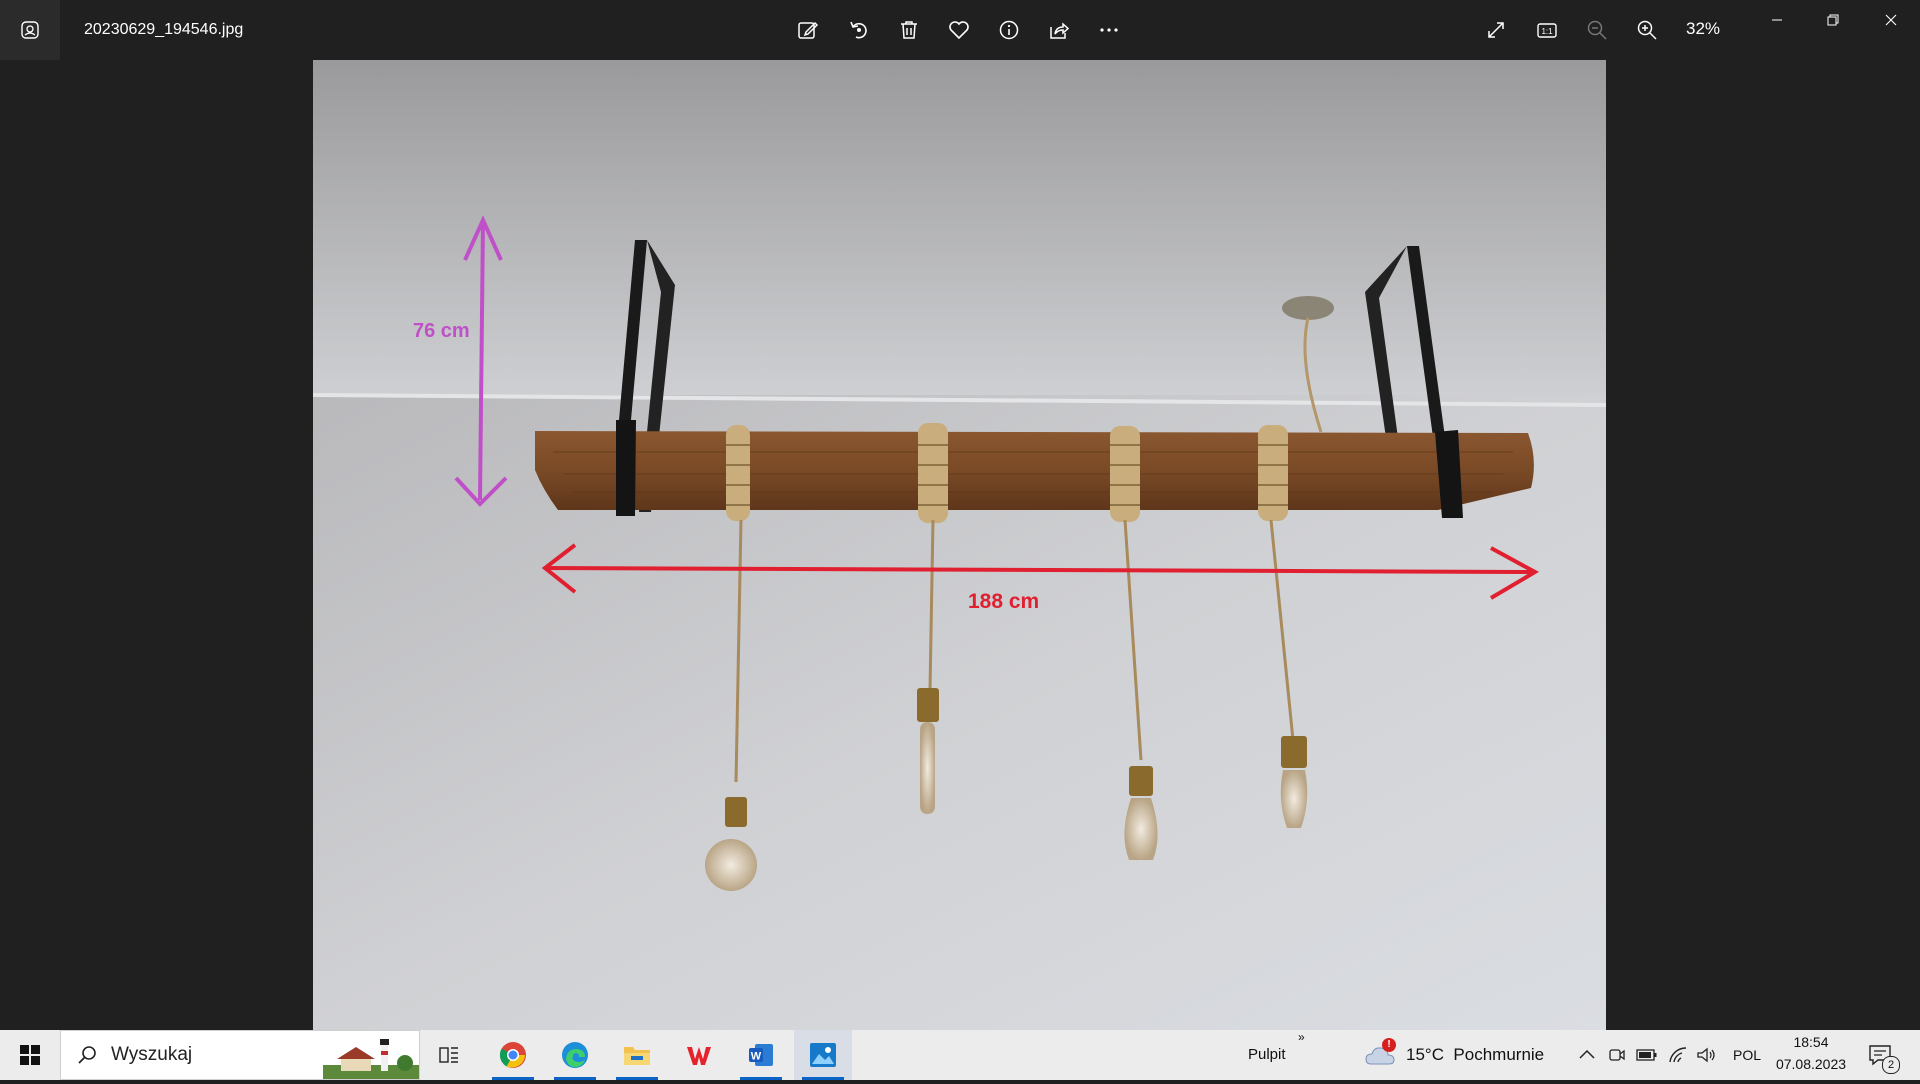 This screenshot has width=1920, height=1084. I want to click on weather-alert-badge: !, so click(1389, 1045).